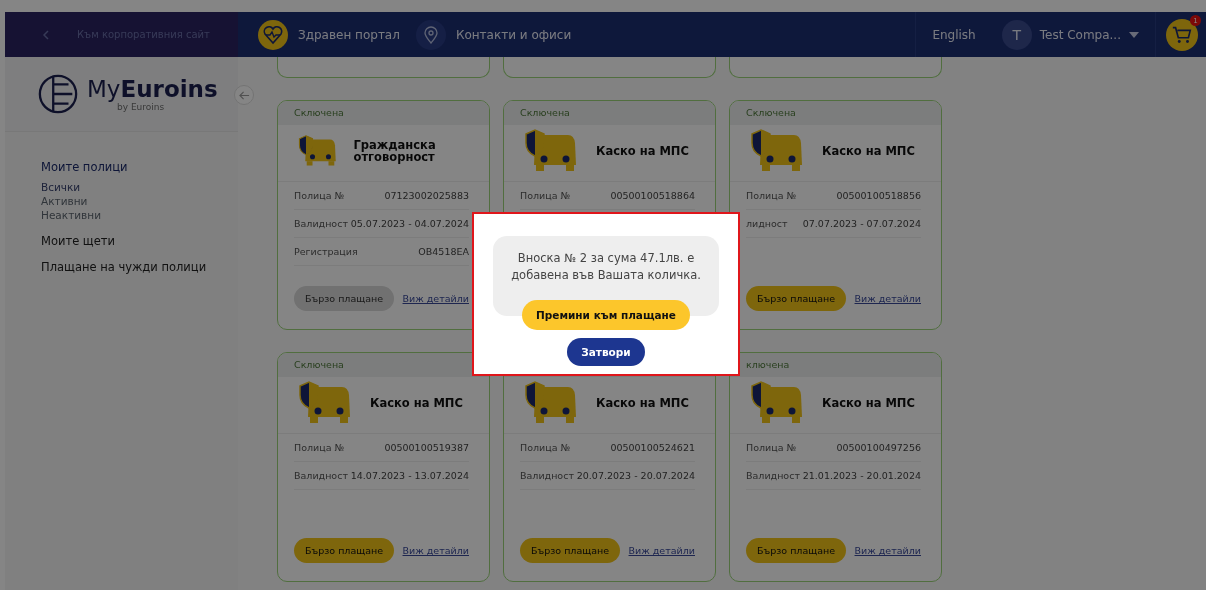  Describe the element at coordinates (635, 475) in the screenshot. I see `field-value: 20.07.2023 - 20.07.2024` at that location.